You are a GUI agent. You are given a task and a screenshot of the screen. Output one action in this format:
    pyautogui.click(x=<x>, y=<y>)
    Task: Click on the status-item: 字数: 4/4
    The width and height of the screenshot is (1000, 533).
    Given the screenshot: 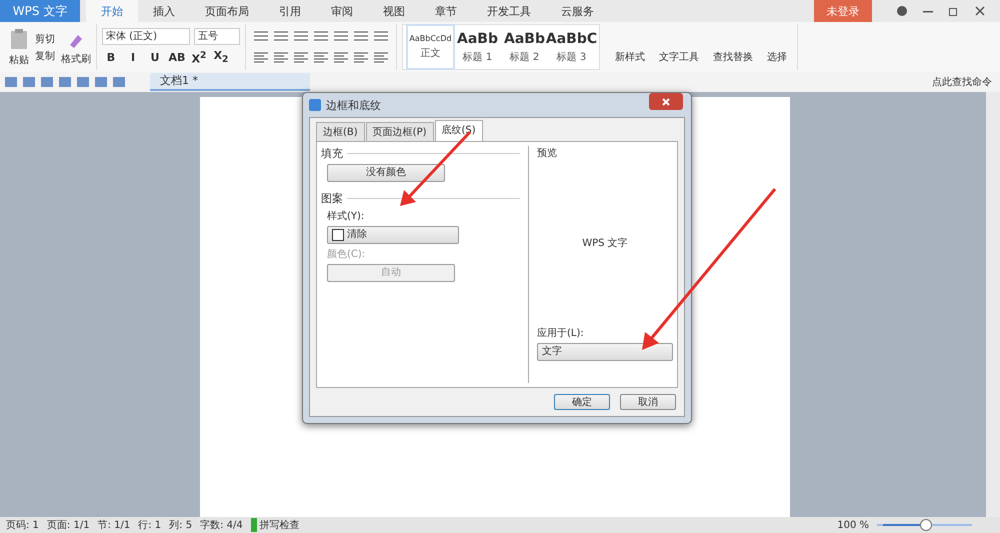 What is the action you would take?
    pyautogui.click(x=221, y=525)
    